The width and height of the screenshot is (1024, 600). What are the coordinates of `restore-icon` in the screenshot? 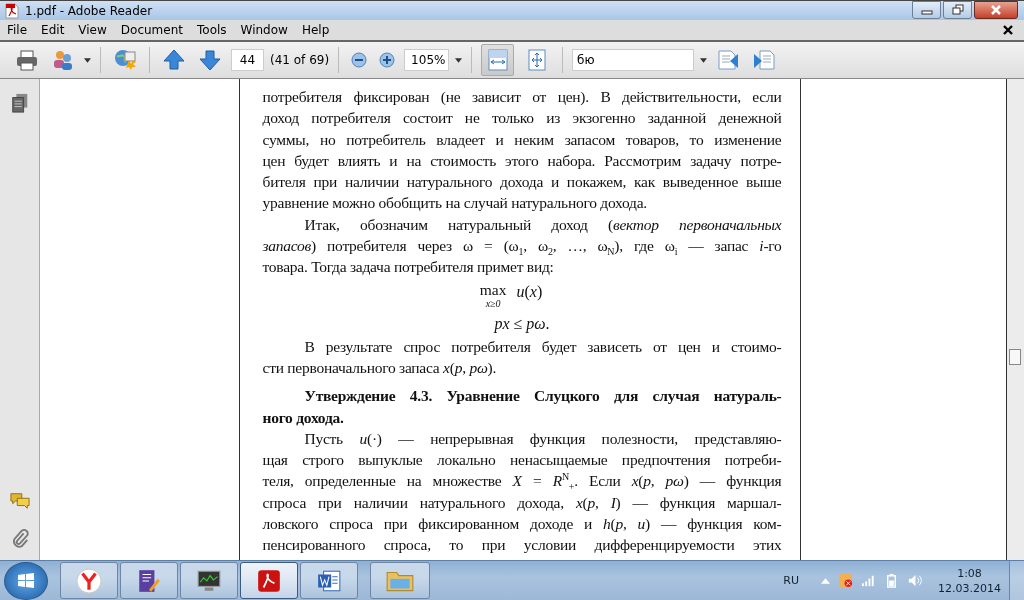 It's located at (957, 10).